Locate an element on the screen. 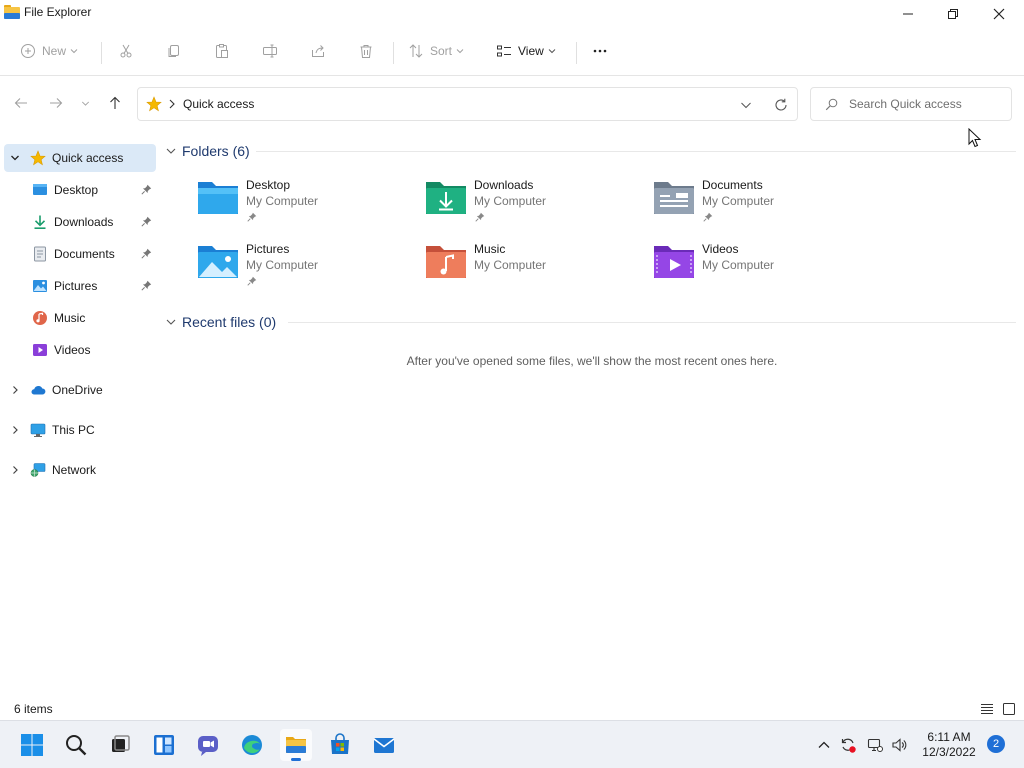  more-options-button is located at coordinates (600, 51).